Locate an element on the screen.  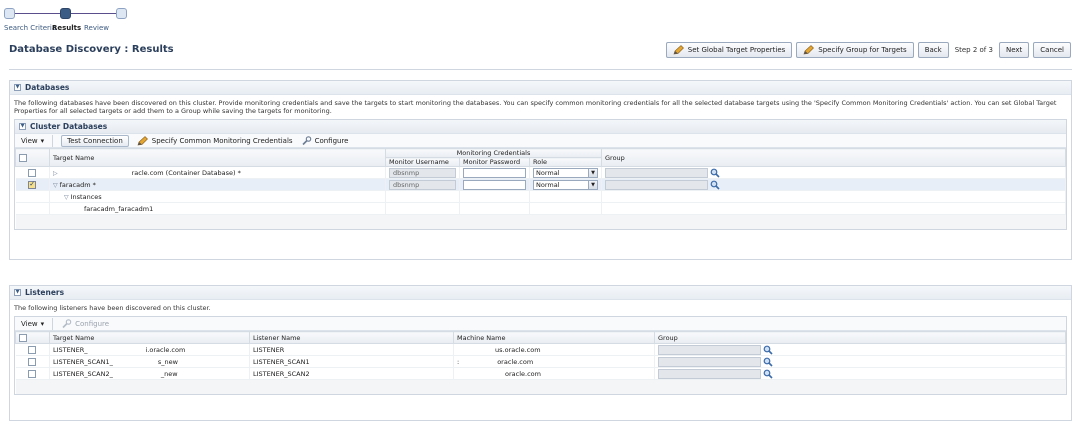
test-connection-button: Test Connection is located at coordinates (95, 140).